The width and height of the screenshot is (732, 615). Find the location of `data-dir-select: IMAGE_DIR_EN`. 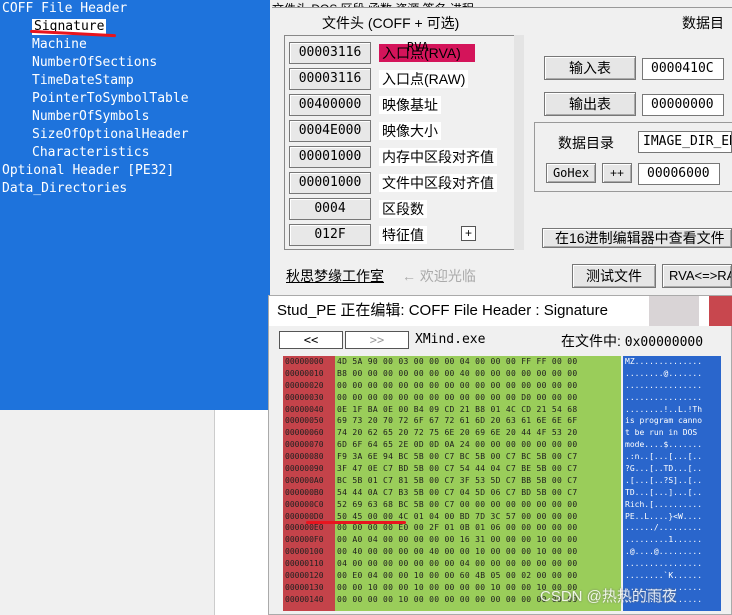

data-dir-select: IMAGE_DIR_EN is located at coordinates (685, 142).